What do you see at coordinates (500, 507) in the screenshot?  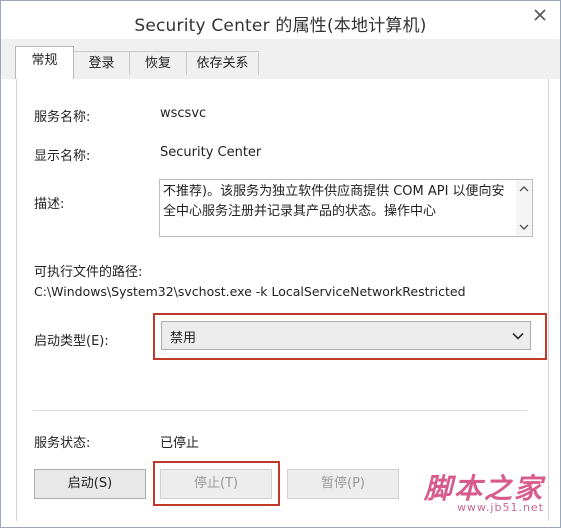 I see `watermark-url: www.jb51.net` at bounding box center [500, 507].